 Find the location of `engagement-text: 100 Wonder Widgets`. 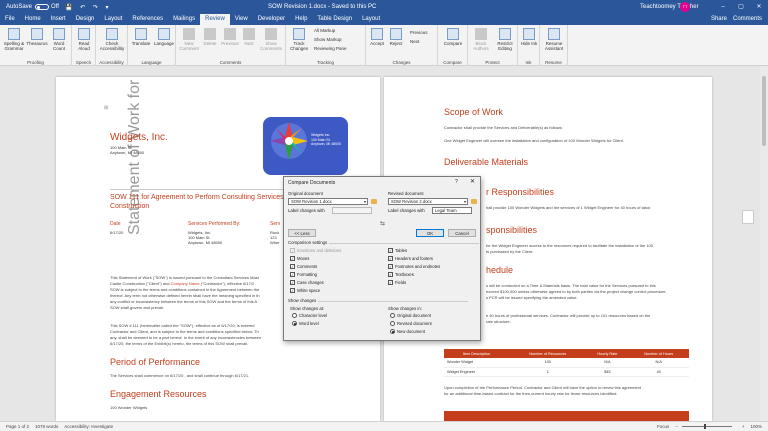

engagement-text: 100 Wonder Widgets is located at coordinates (129, 407).